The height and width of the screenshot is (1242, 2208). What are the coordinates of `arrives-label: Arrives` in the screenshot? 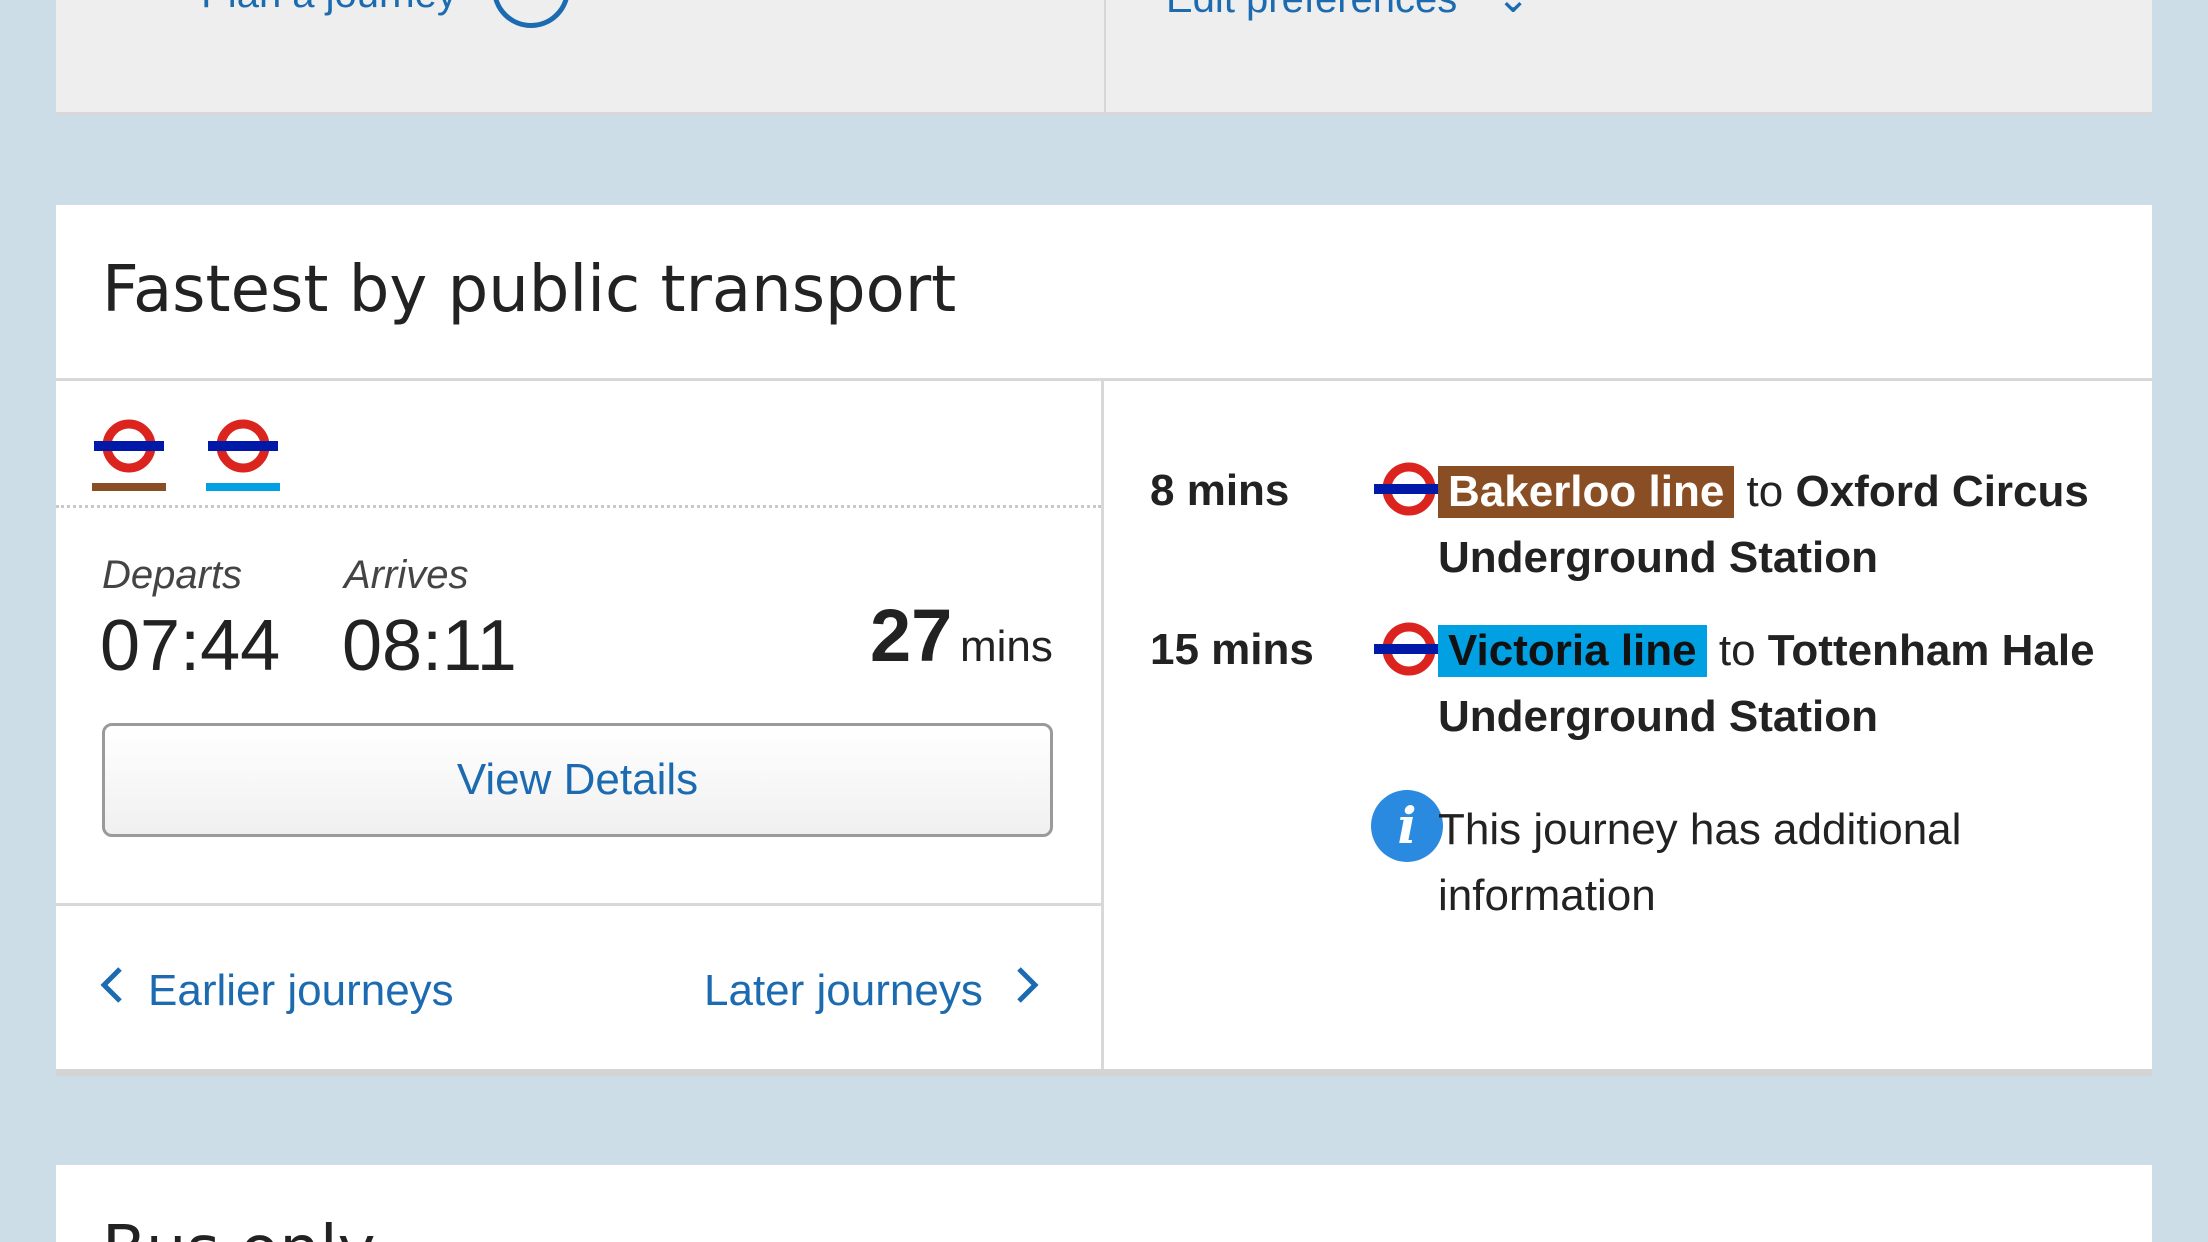 It's located at (406, 575).